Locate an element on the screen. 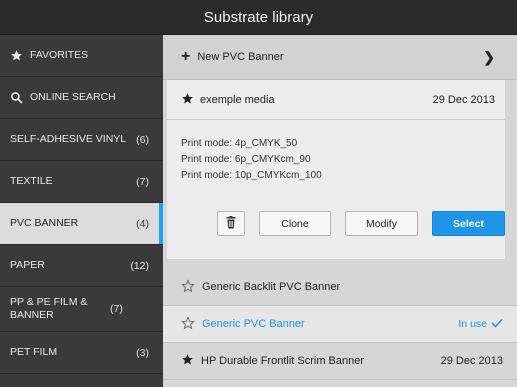 This screenshot has height=387, width=517. modify-button: Modify is located at coordinates (381, 223).